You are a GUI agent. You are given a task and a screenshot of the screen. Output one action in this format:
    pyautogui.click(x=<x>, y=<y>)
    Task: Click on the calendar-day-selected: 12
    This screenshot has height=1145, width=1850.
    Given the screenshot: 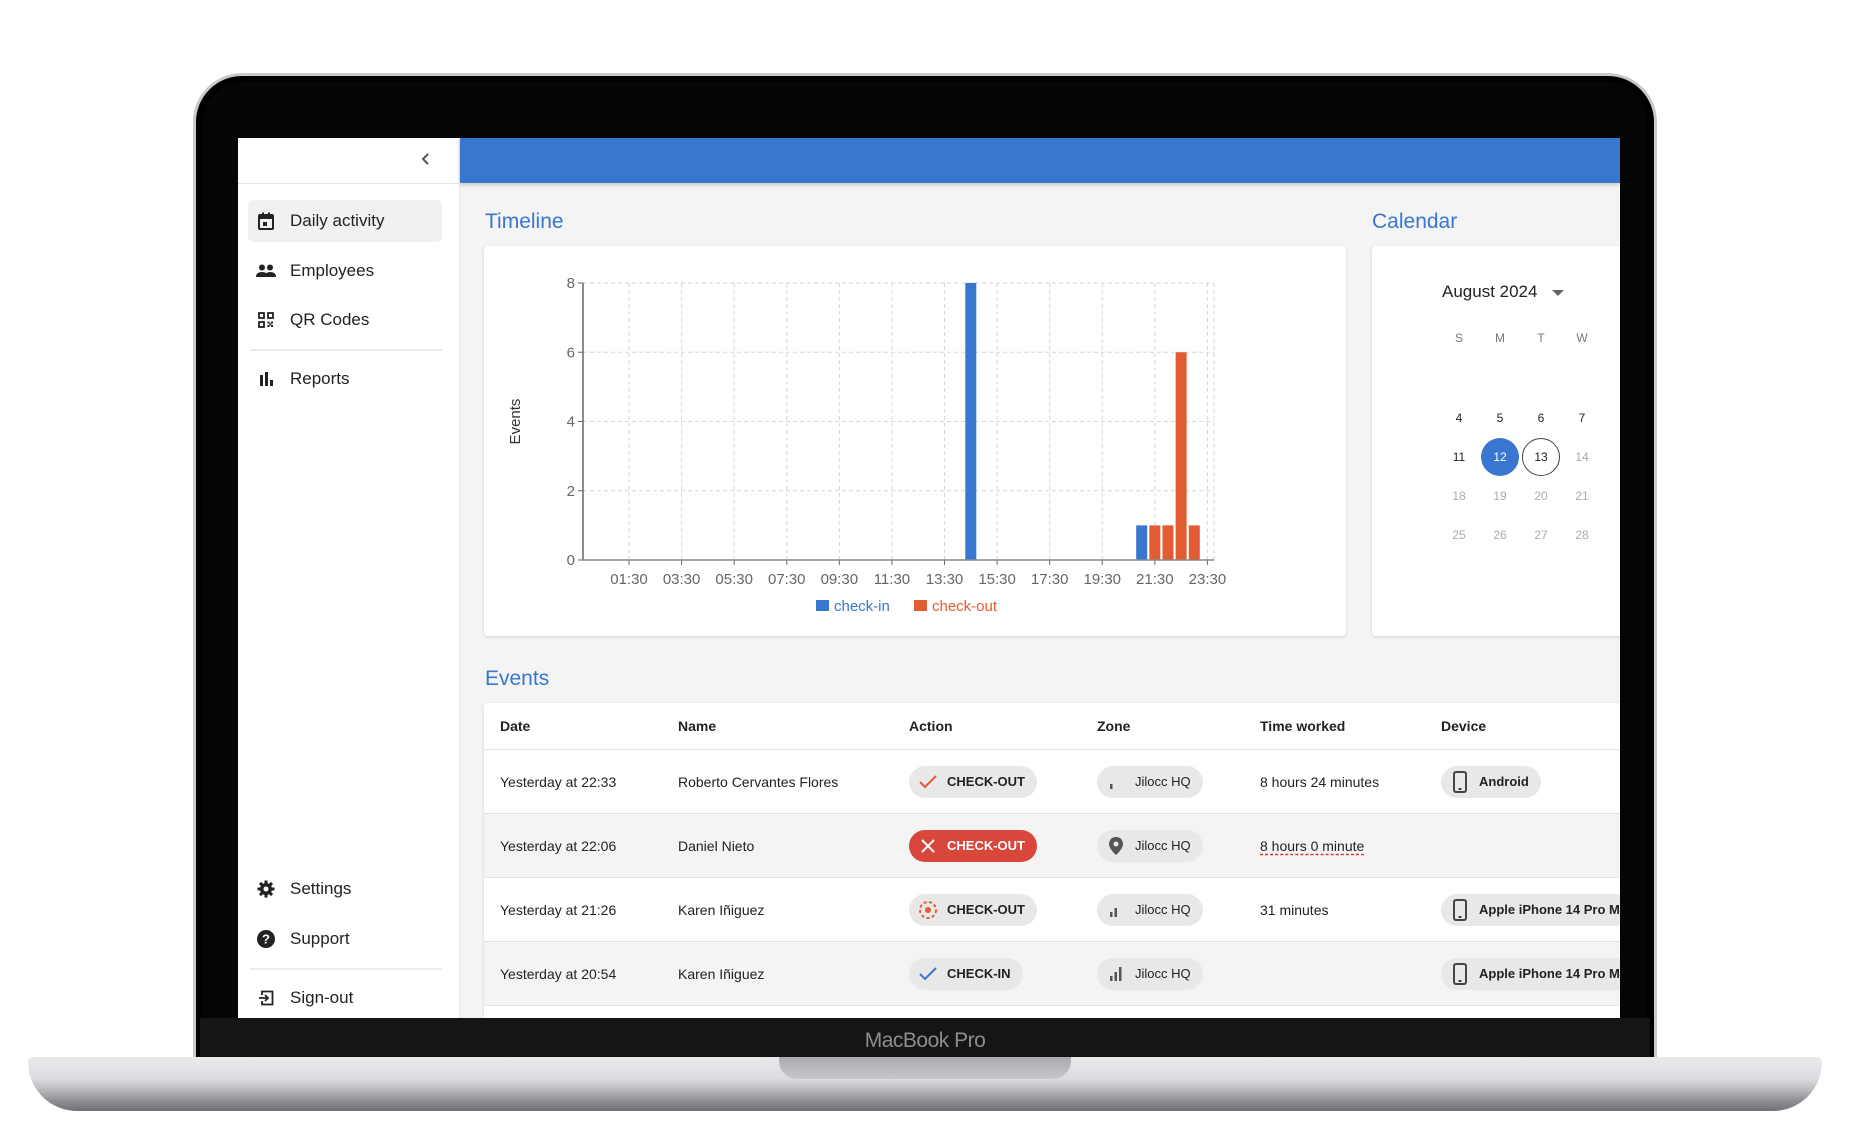 What is the action you would take?
    pyautogui.click(x=1500, y=457)
    